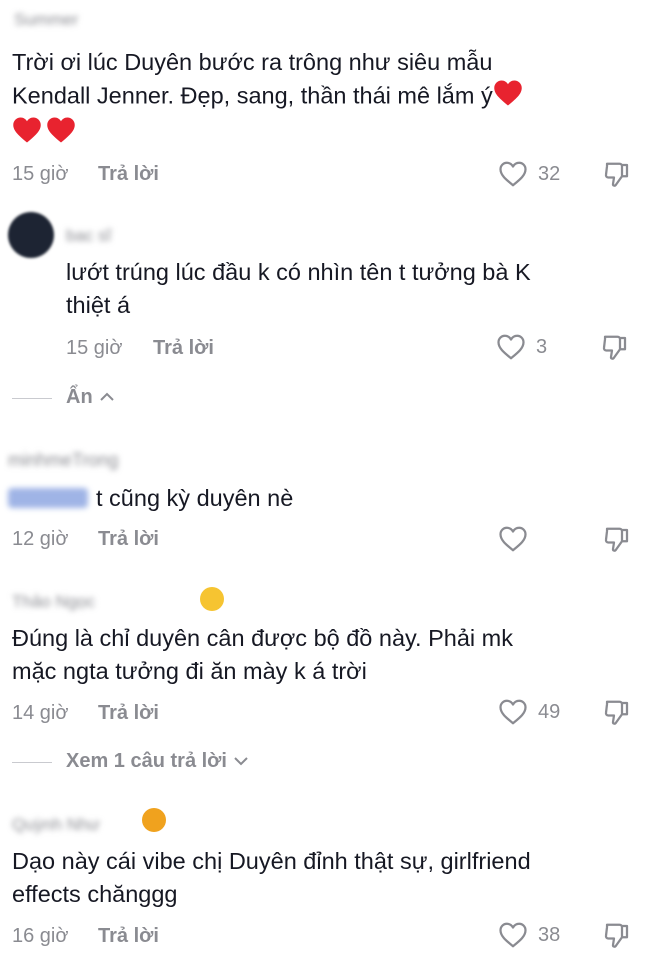 This screenshot has width=660, height=953. What do you see at coordinates (88, 236) in the screenshot?
I see `comment-username: bac sĩ` at bounding box center [88, 236].